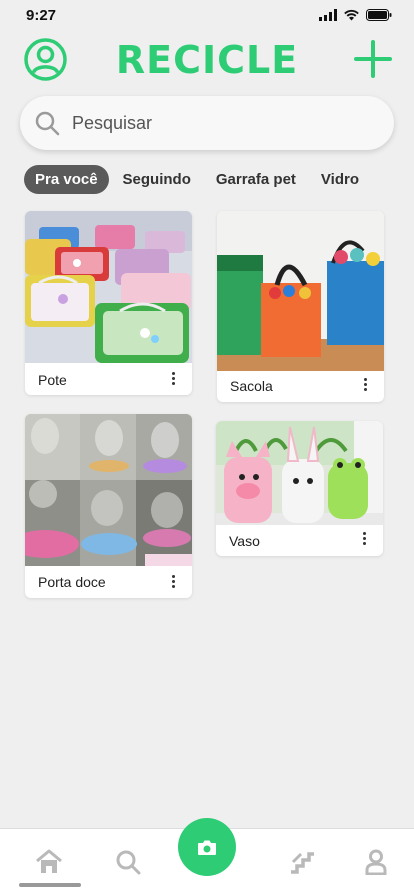 The image size is (414, 896). I want to click on post-card-sacola: Sacola, so click(300, 306).